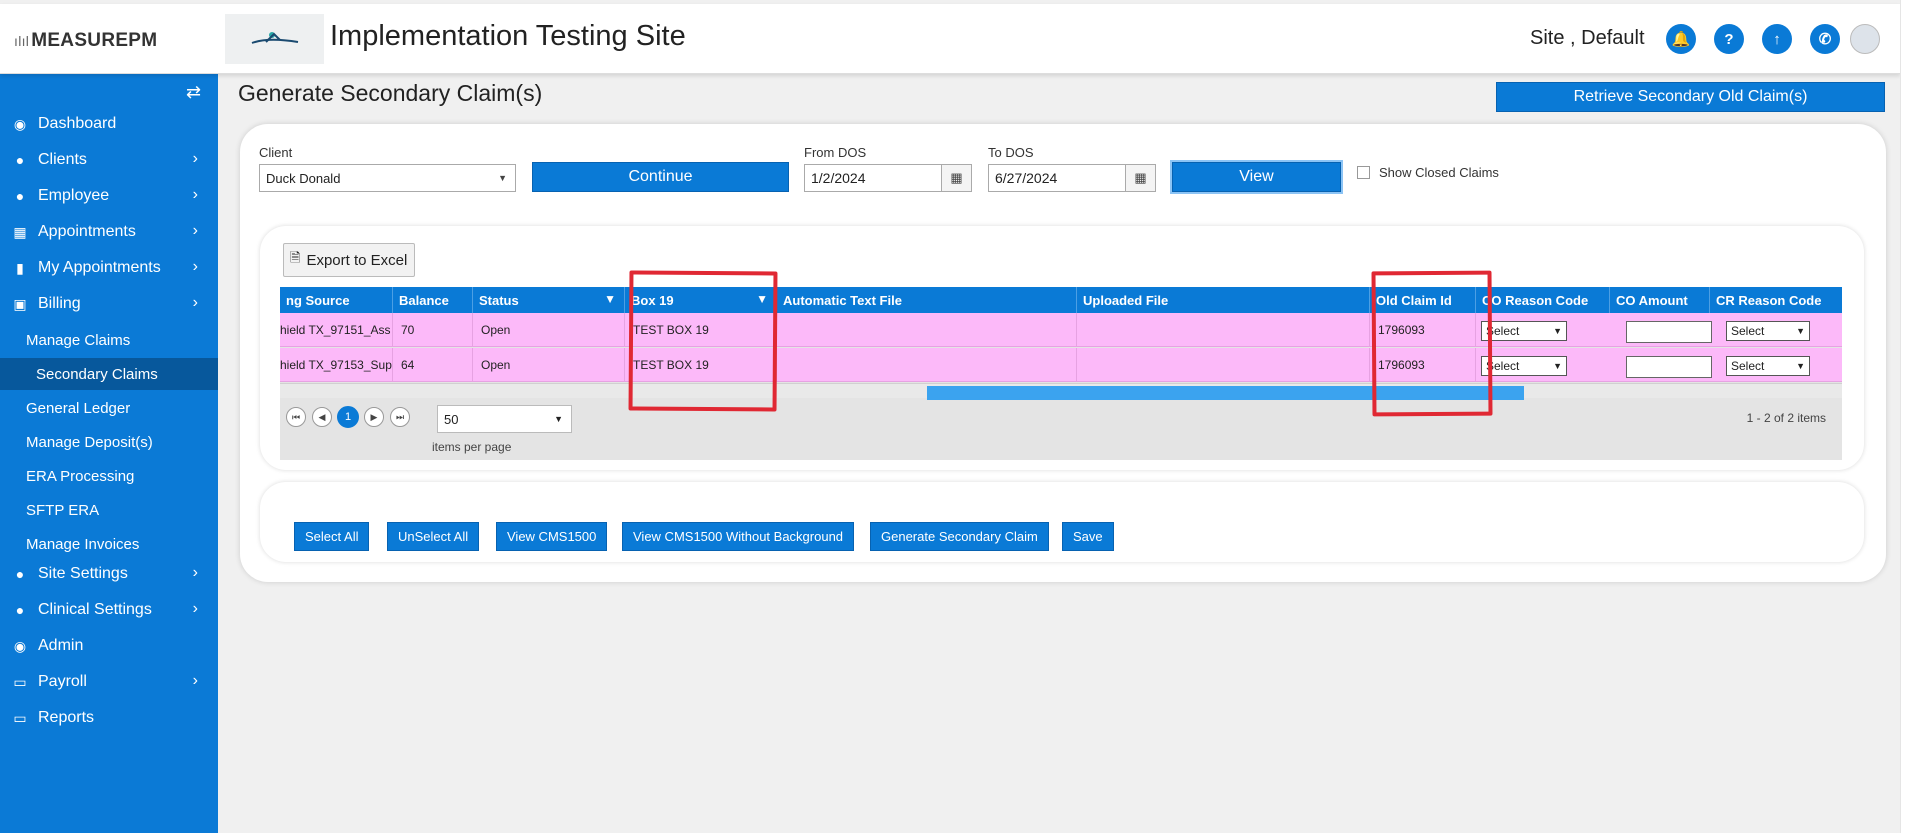 This screenshot has width=1912, height=833. What do you see at coordinates (433, 300) in the screenshot?
I see `col-header-balance: Balance` at bounding box center [433, 300].